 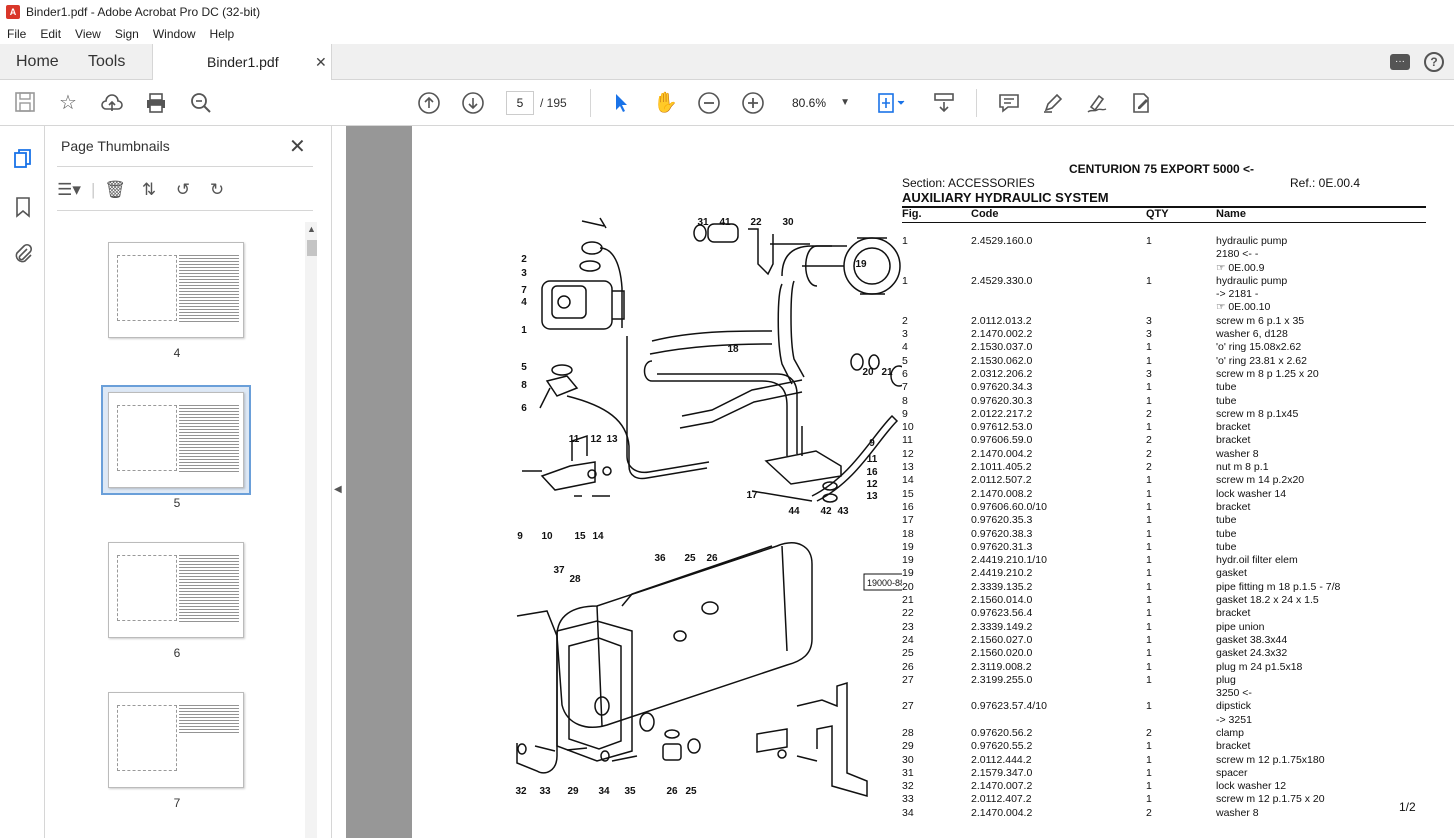 I want to click on highlight-pen-icon, so click(x=1053, y=103).